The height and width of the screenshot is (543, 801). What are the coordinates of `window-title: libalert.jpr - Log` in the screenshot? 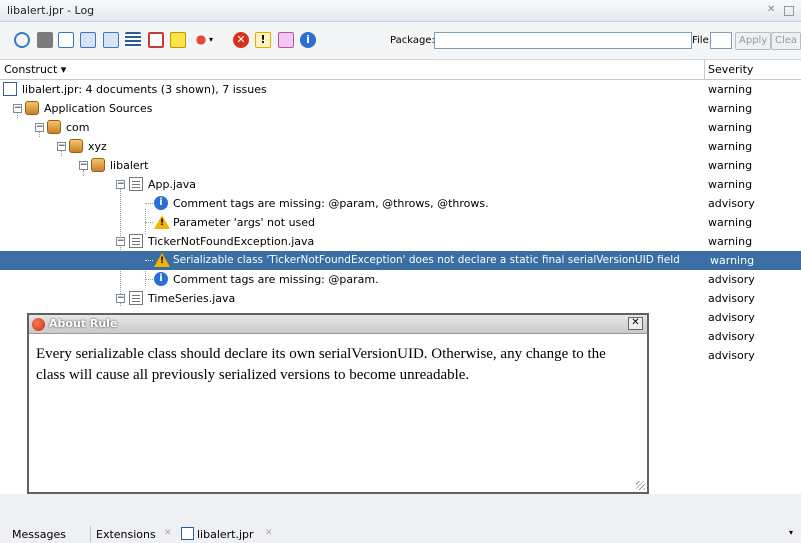 It's located at (51, 10).